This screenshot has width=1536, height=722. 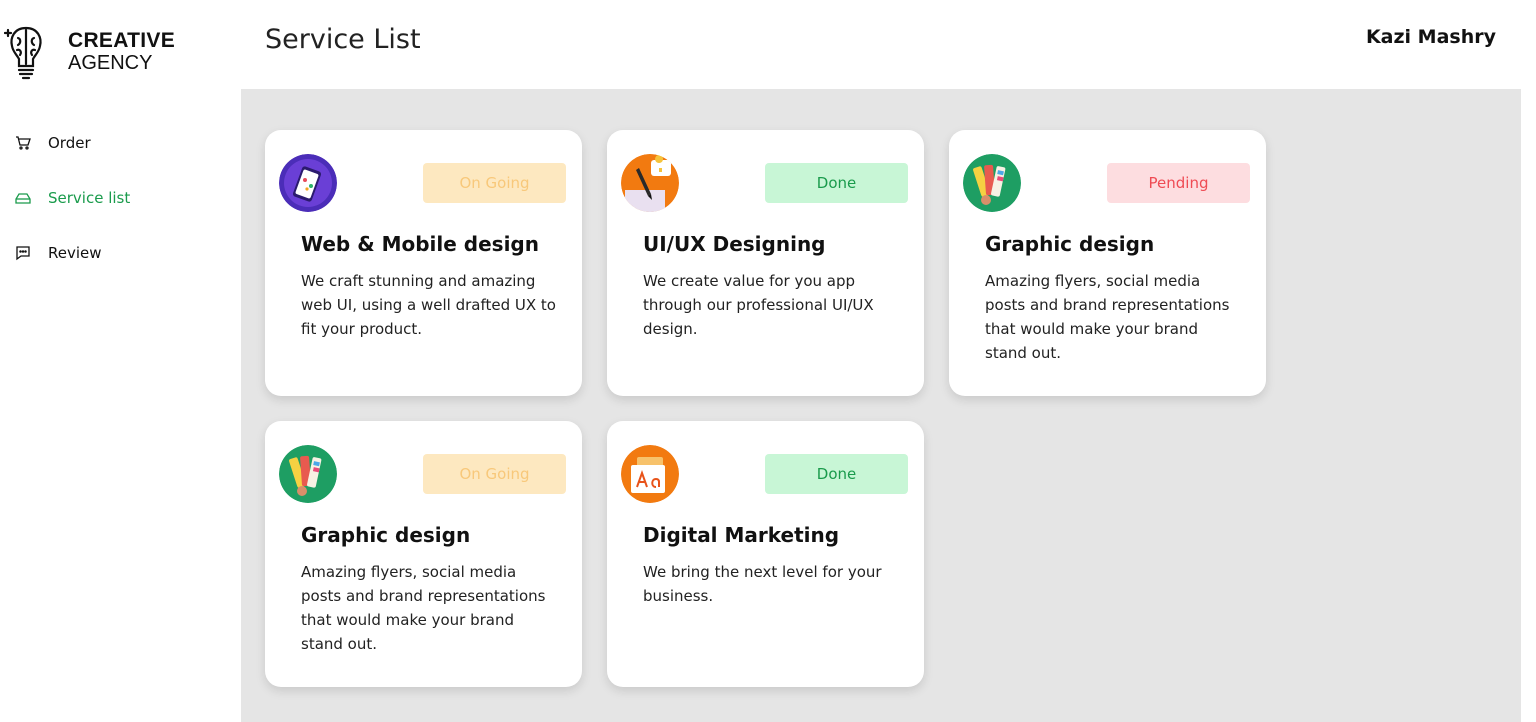 I want to click on card-title: Web & Mobile design, so click(x=420, y=244).